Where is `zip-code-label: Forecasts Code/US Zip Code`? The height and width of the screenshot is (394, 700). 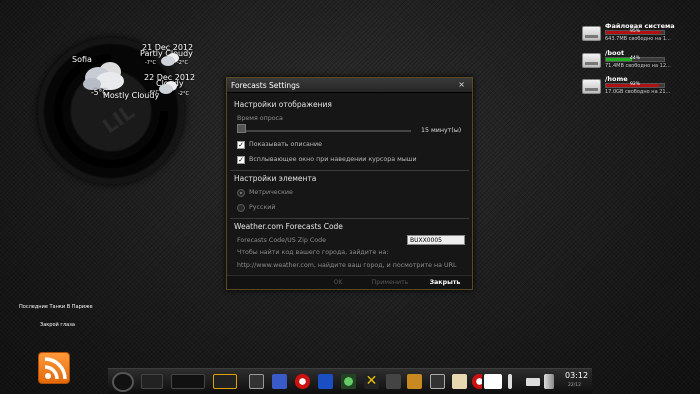
zip-code-label: Forecasts Code/US Zip Code is located at coordinates (281, 240).